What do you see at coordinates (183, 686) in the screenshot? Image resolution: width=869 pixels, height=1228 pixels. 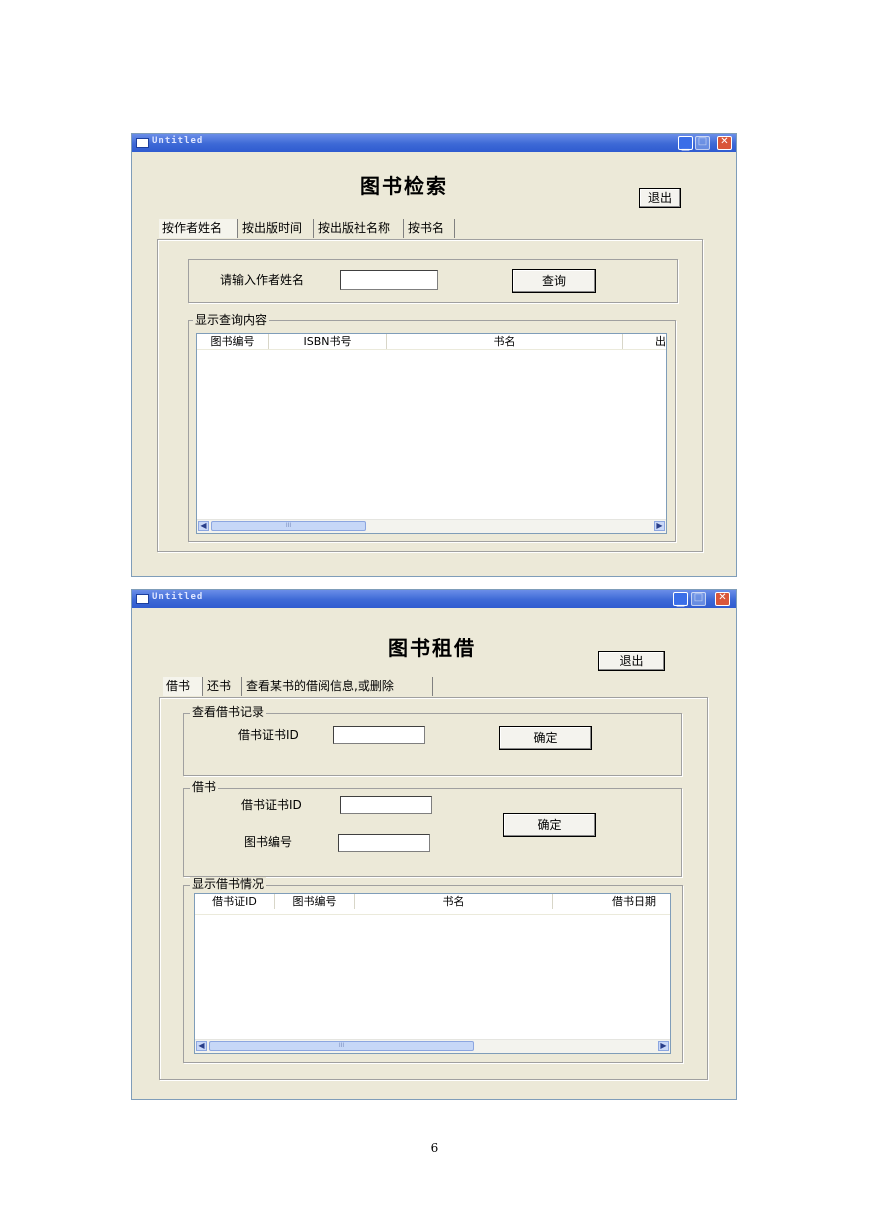 I see `tab-borrow: 借书` at bounding box center [183, 686].